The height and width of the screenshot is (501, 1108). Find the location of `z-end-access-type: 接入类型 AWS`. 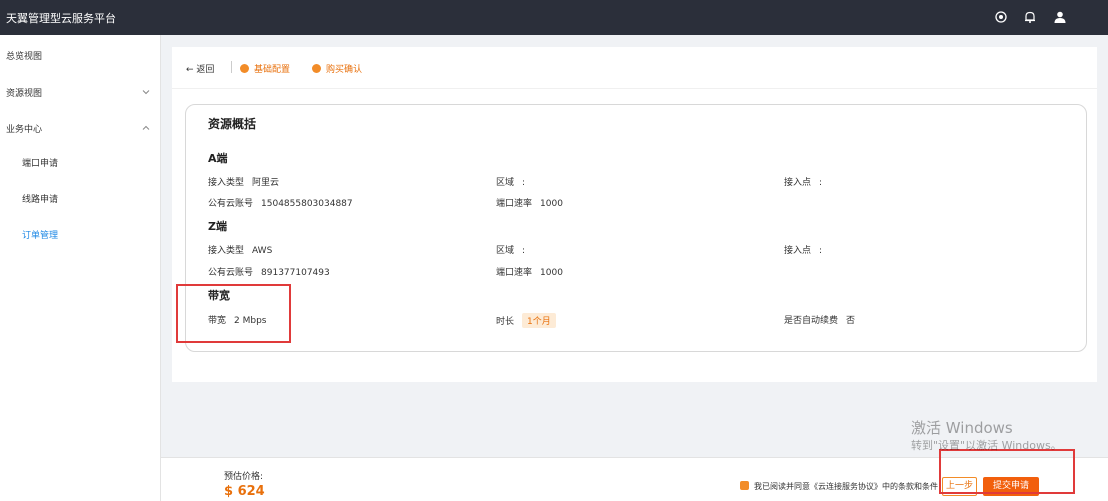

z-end-access-type: 接入类型 AWS is located at coordinates (240, 249).